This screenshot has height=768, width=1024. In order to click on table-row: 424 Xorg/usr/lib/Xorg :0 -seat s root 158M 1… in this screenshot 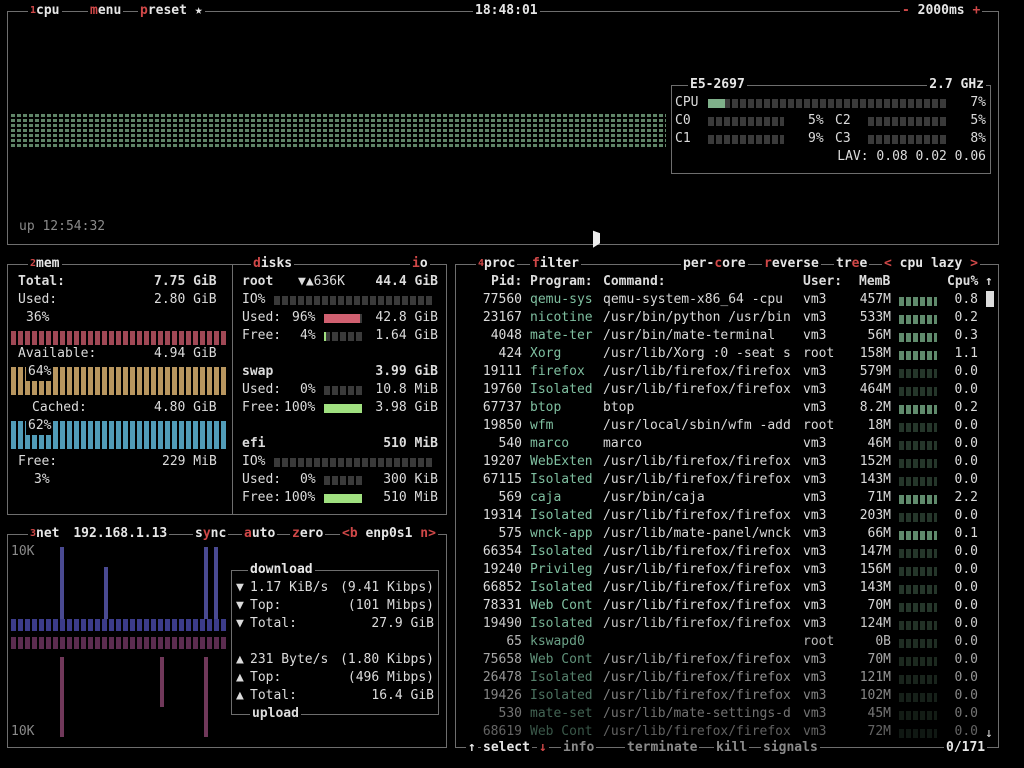, I will do `click(727, 355)`.